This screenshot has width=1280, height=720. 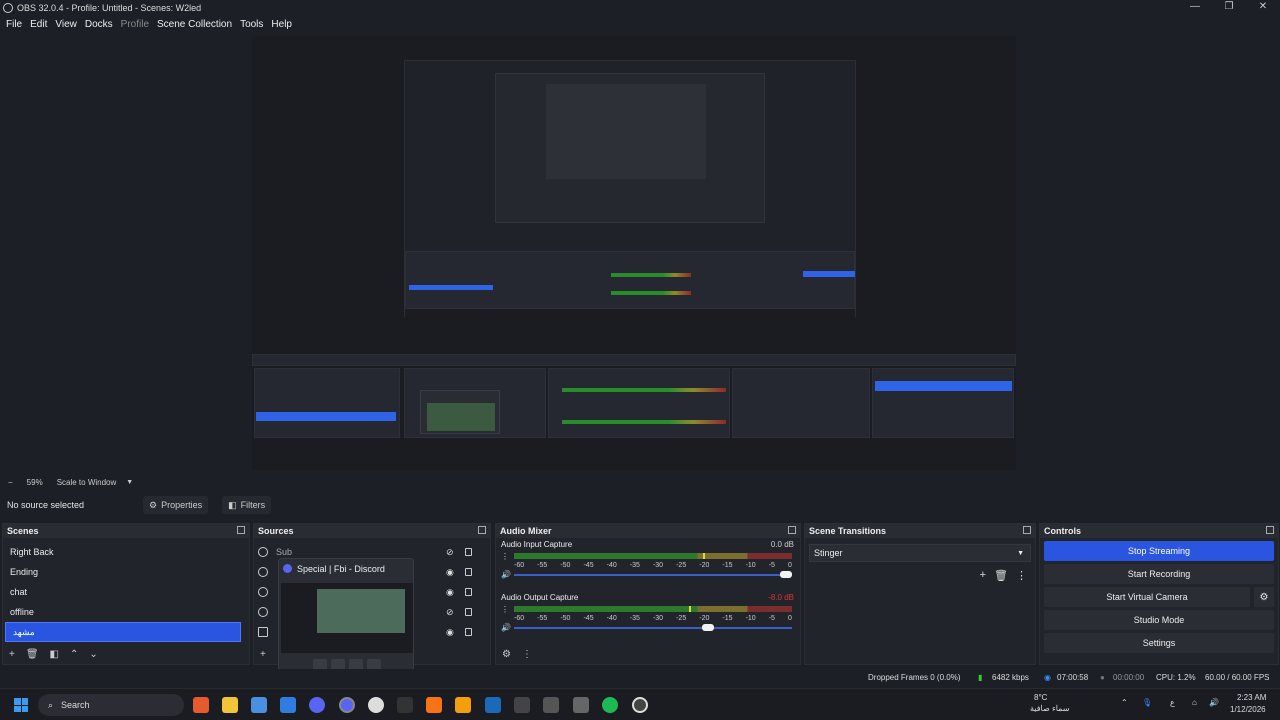 What do you see at coordinates (51, 704) in the screenshot?
I see `search-icon: ⌕` at bounding box center [51, 704].